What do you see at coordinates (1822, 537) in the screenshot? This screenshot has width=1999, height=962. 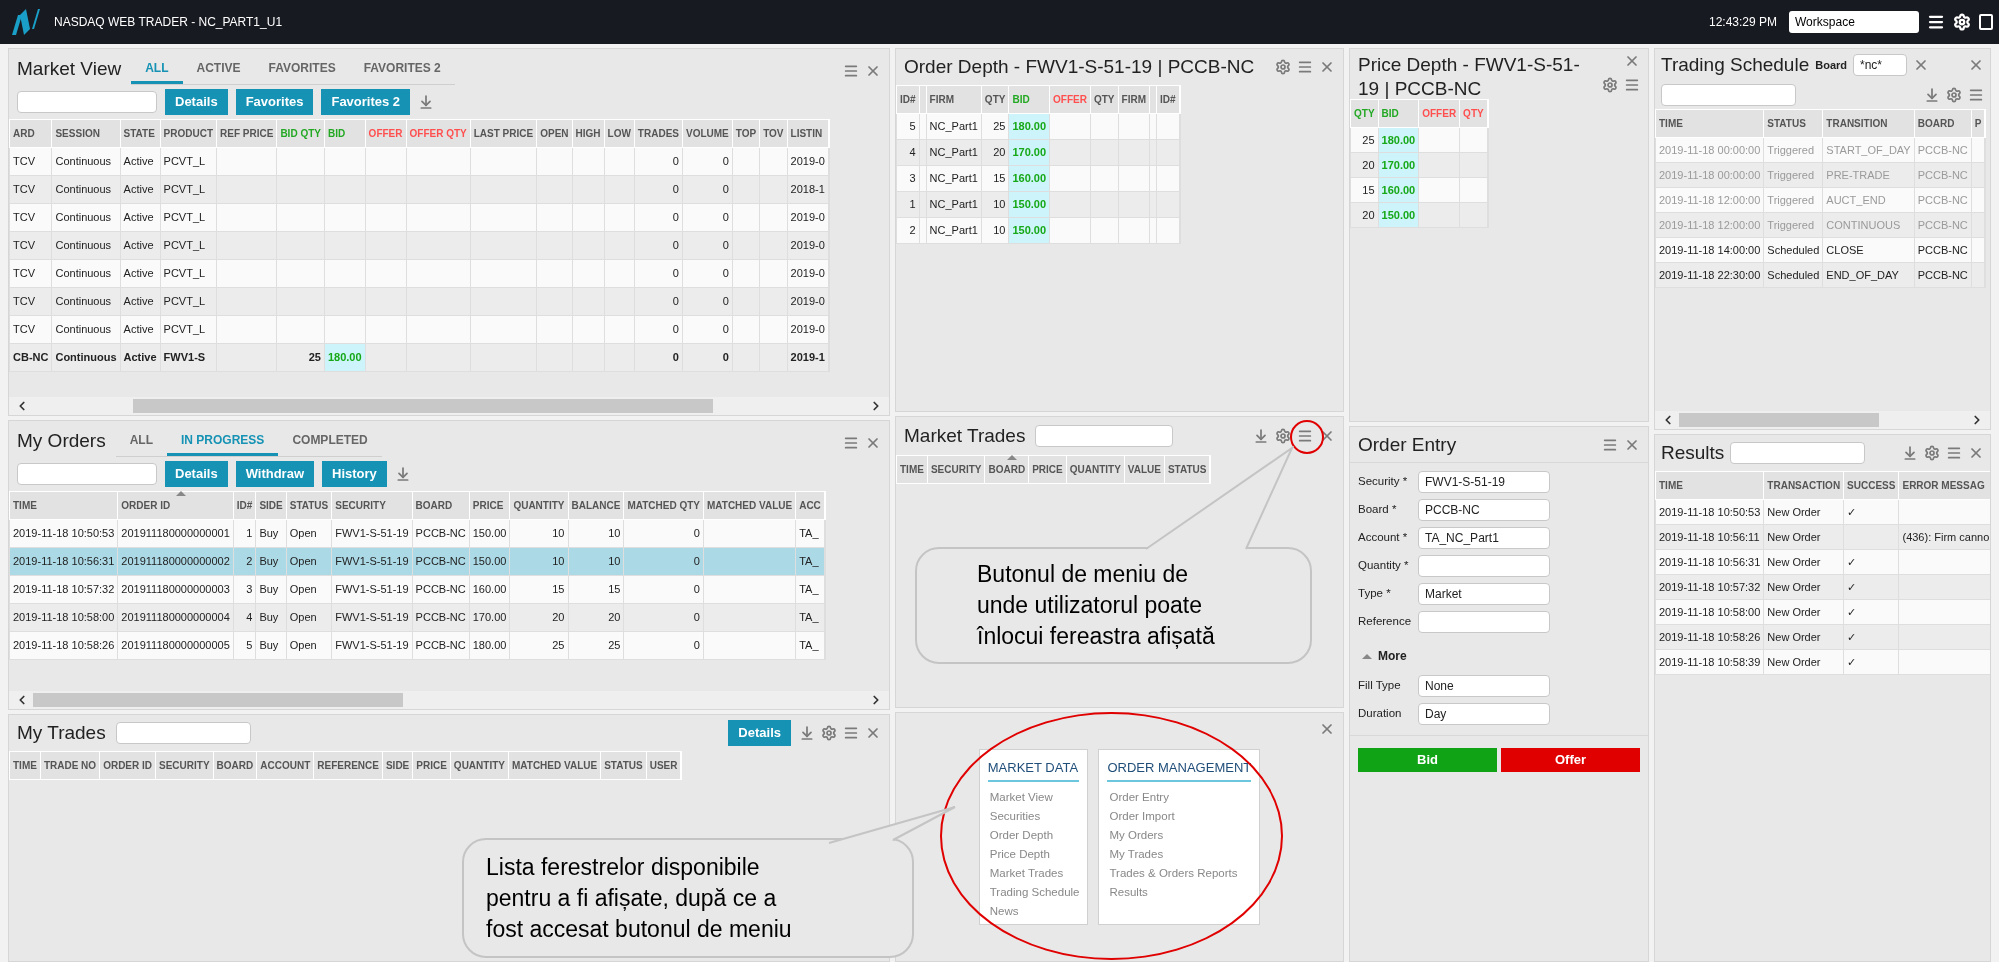 I see `table-row: 2019-11-18 10:56:11 New Order (436): Firm canno` at bounding box center [1822, 537].